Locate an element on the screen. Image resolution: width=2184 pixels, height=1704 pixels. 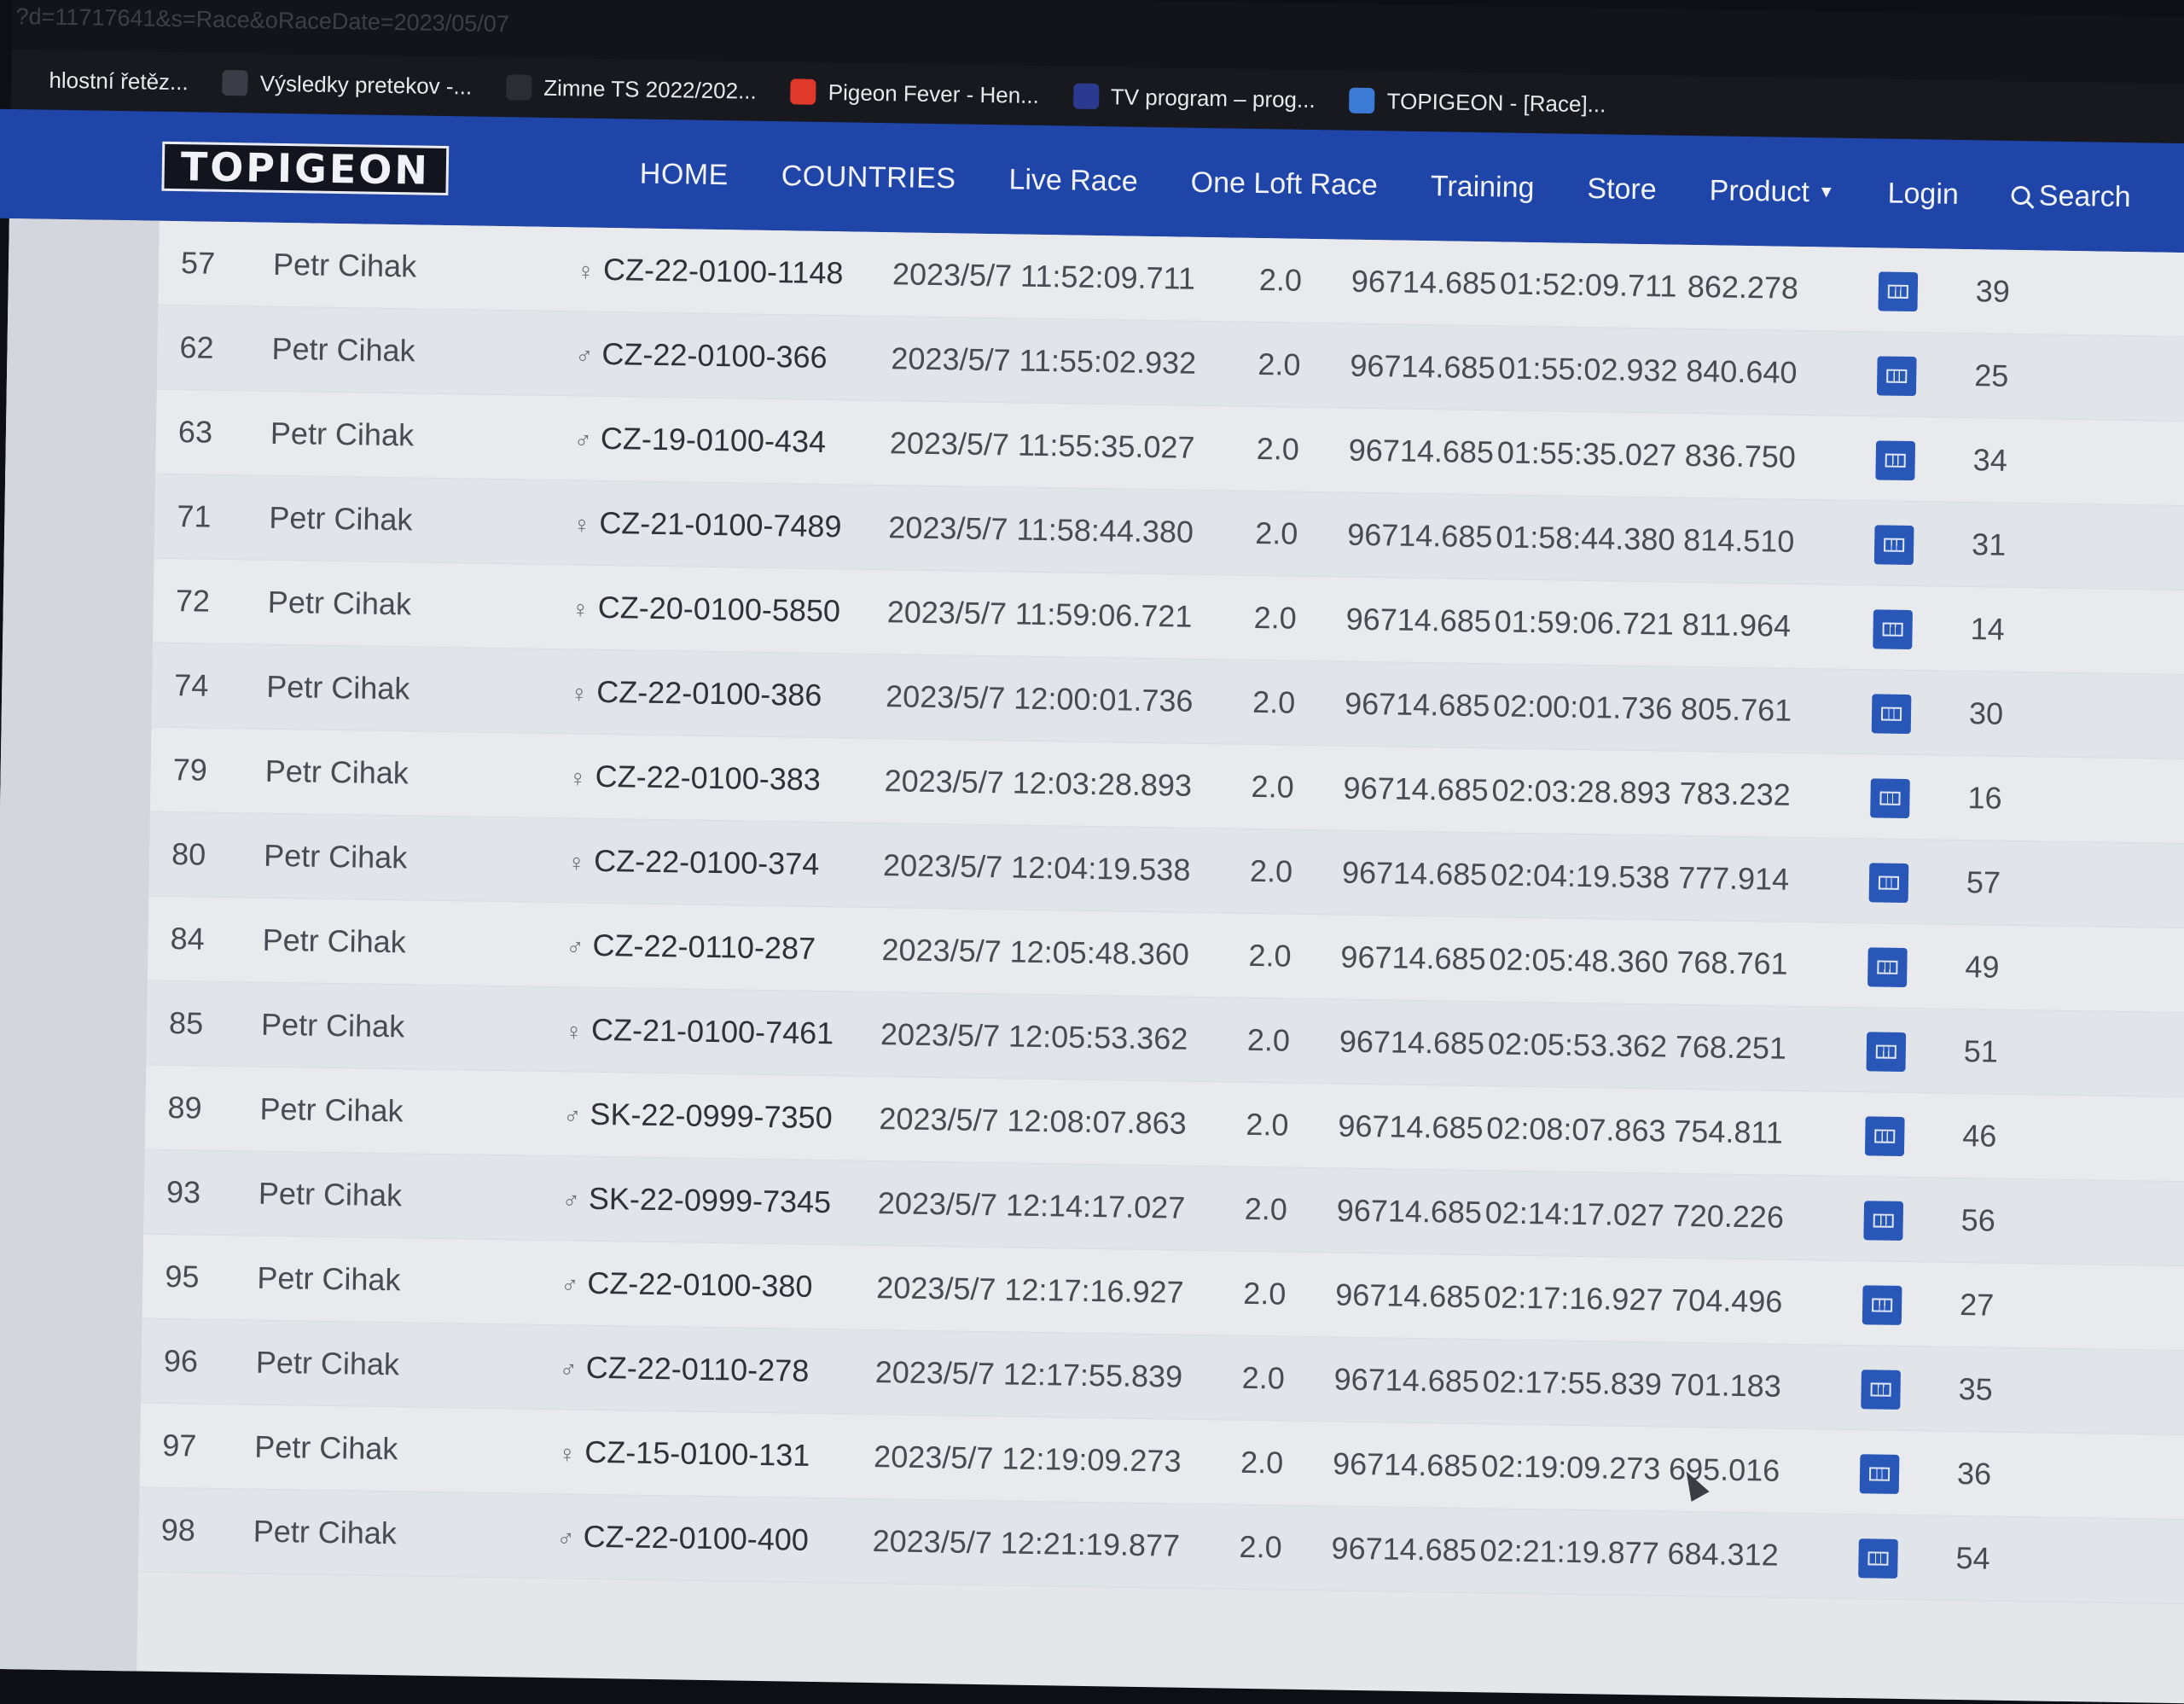
ring-number: CZ-22-0100-386 is located at coordinates (708, 693).